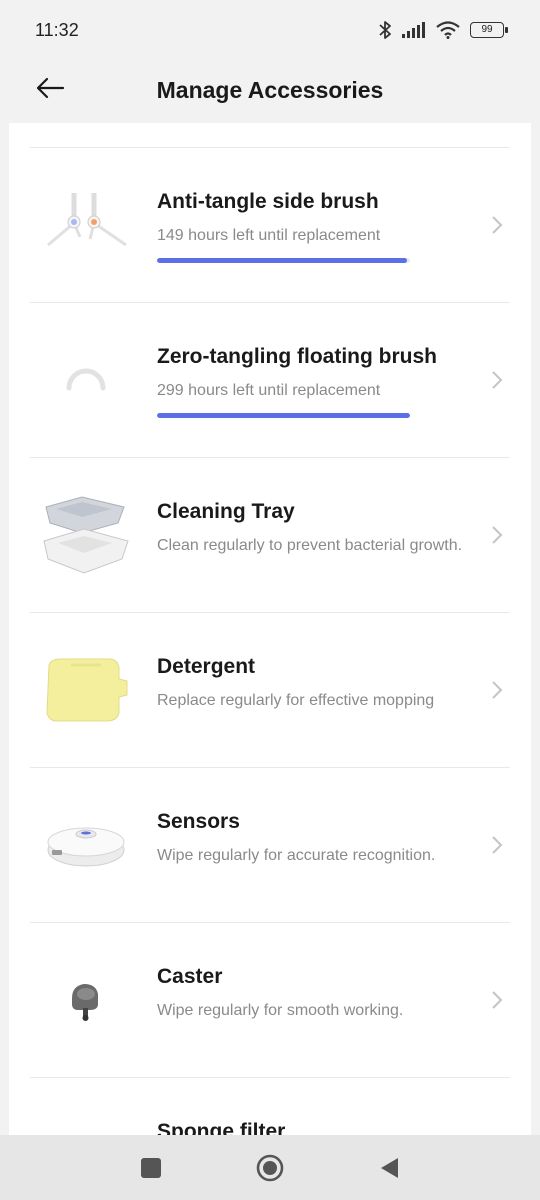  I want to click on caster-wheel-image, so click(86, 1000).